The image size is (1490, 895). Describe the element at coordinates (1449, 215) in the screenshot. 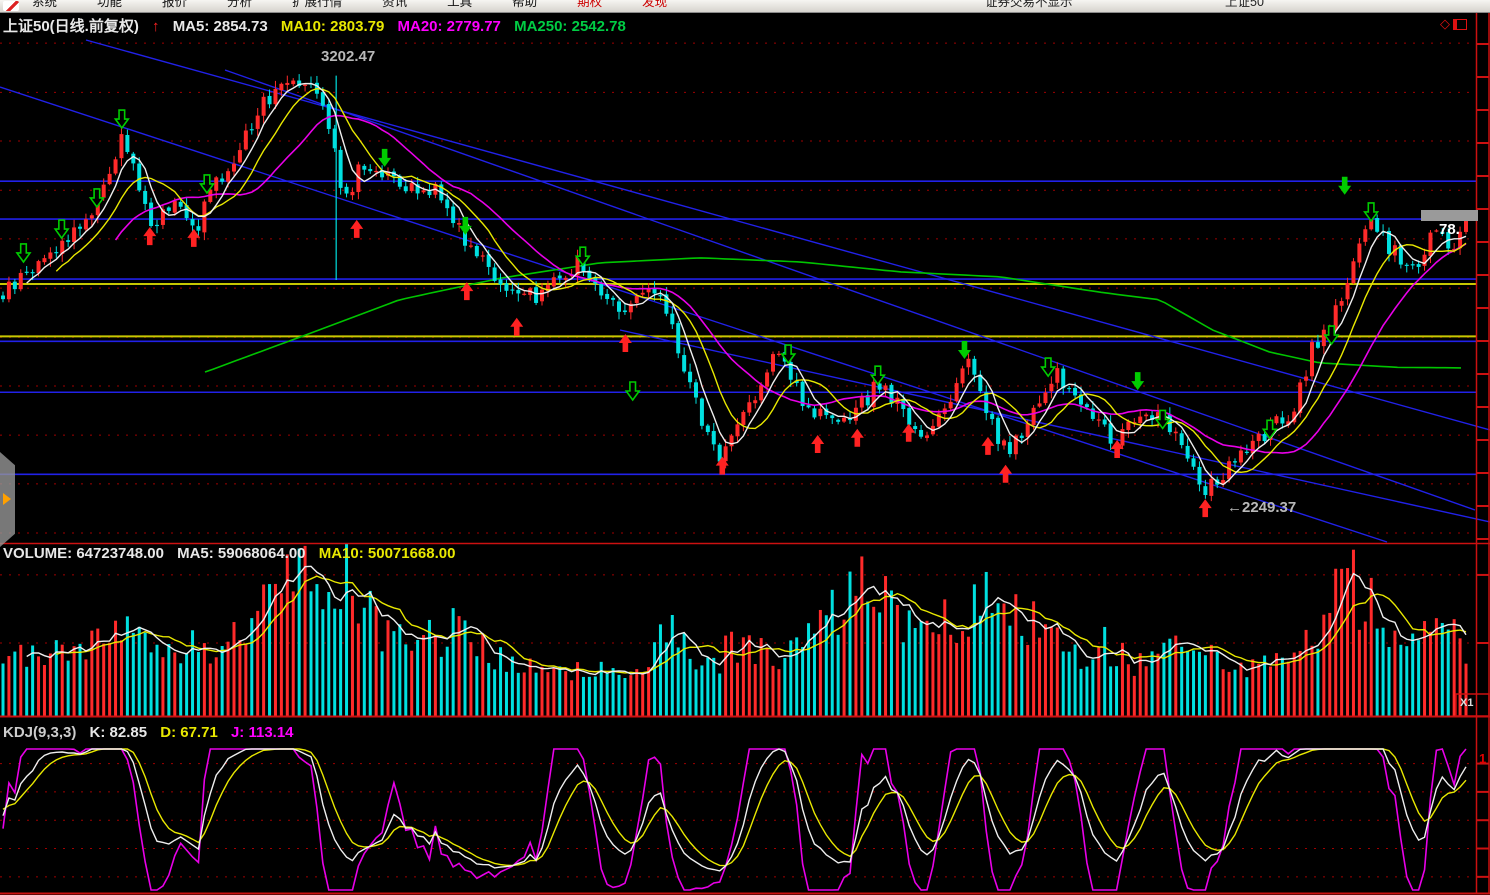

I see `last-price-marker` at that location.